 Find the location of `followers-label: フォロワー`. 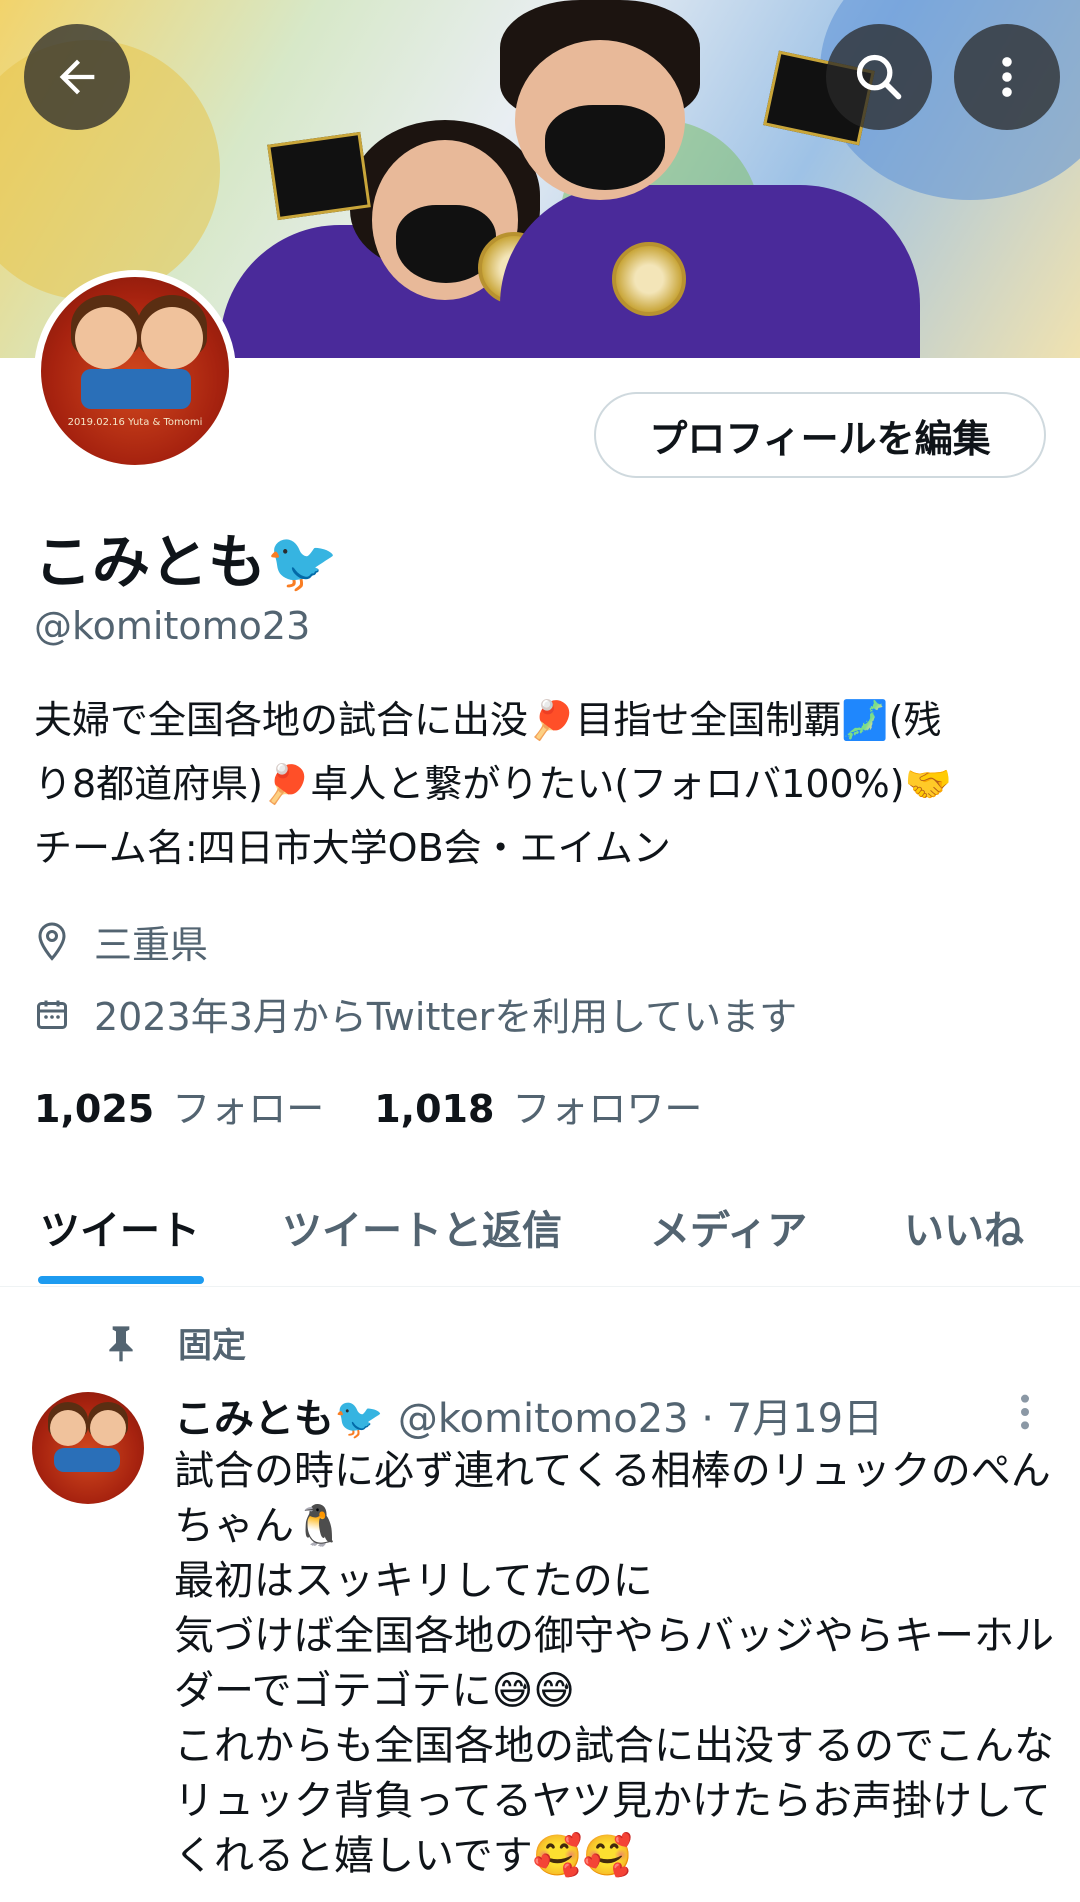

followers-label: フォロワー is located at coordinates (607, 1109).